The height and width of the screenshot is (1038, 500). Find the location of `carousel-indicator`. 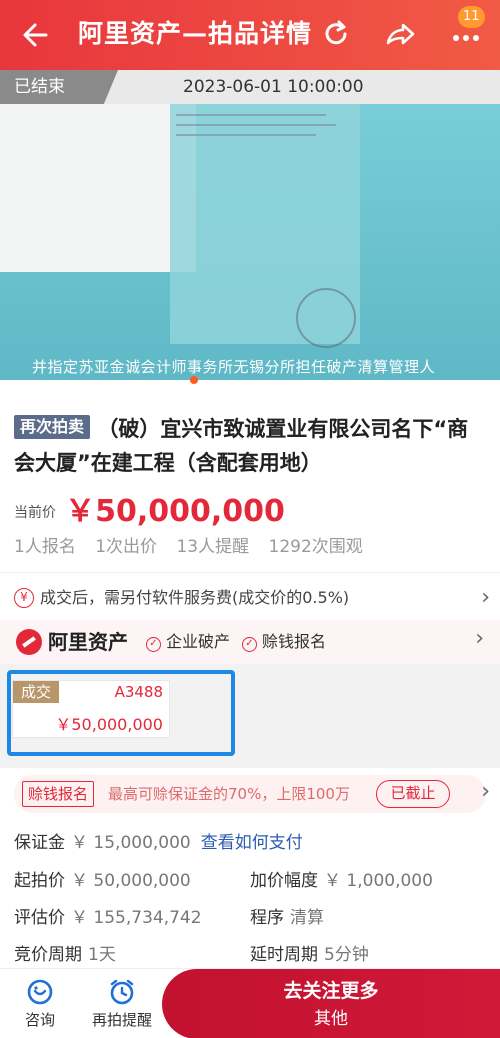

carousel-indicator is located at coordinates (194, 380).